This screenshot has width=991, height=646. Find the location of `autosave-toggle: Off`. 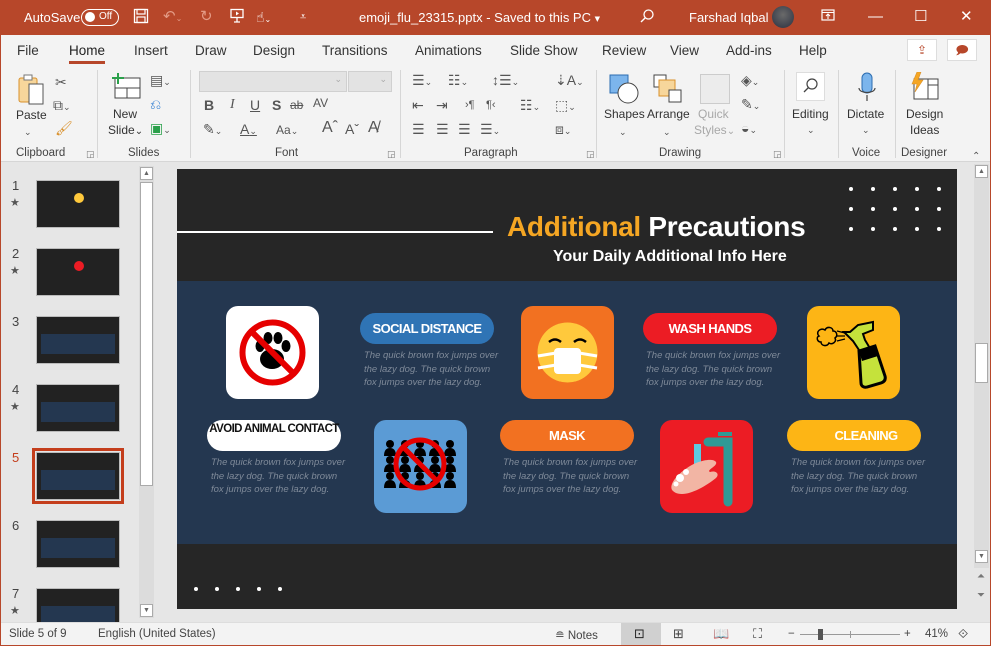

autosave-toggle: Off is located at coordinates (100, 17).